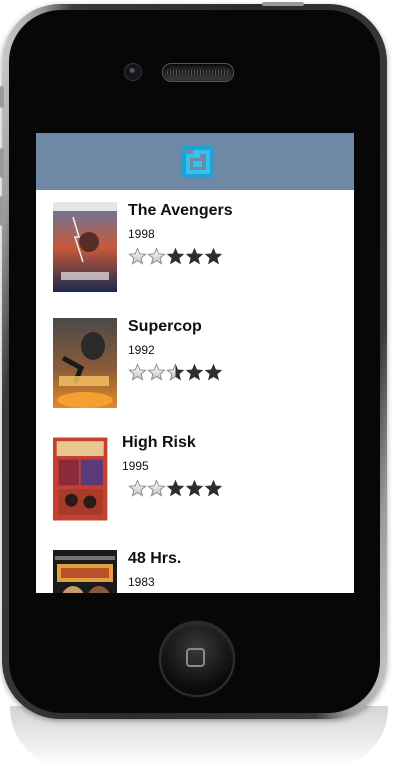  I want to click on movie-year: 1992, so click(141, 350).